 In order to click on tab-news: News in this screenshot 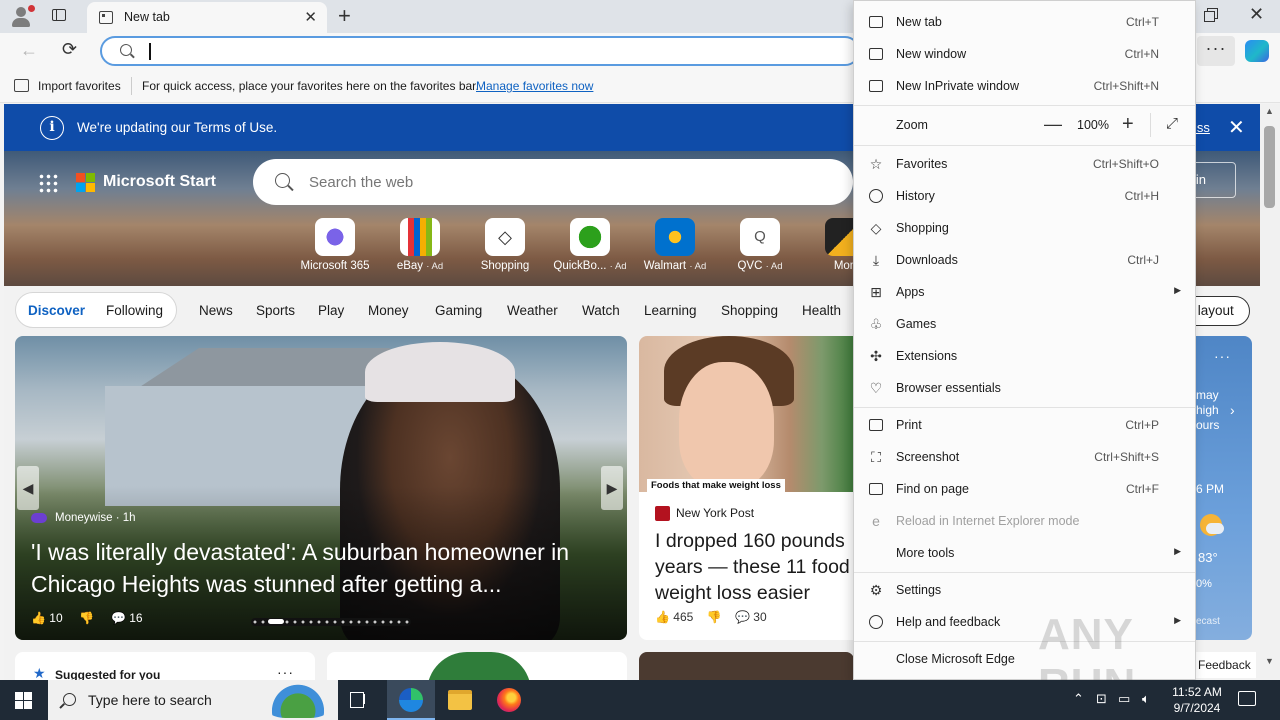, I will do `click(216, 310)`.